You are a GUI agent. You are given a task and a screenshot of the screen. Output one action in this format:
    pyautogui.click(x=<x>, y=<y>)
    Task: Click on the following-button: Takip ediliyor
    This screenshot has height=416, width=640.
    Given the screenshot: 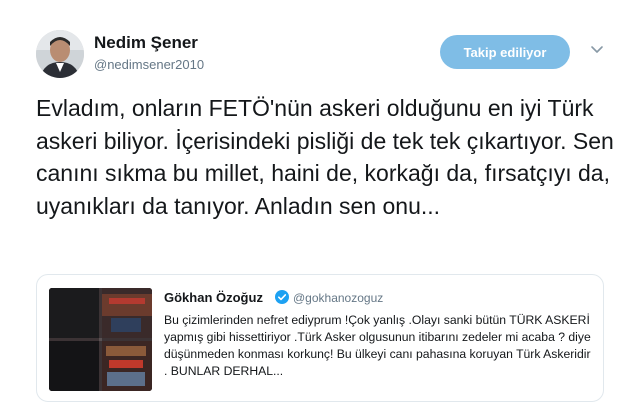 What is the action you would take?
    pyautogui.click(x=505, y=52)
    